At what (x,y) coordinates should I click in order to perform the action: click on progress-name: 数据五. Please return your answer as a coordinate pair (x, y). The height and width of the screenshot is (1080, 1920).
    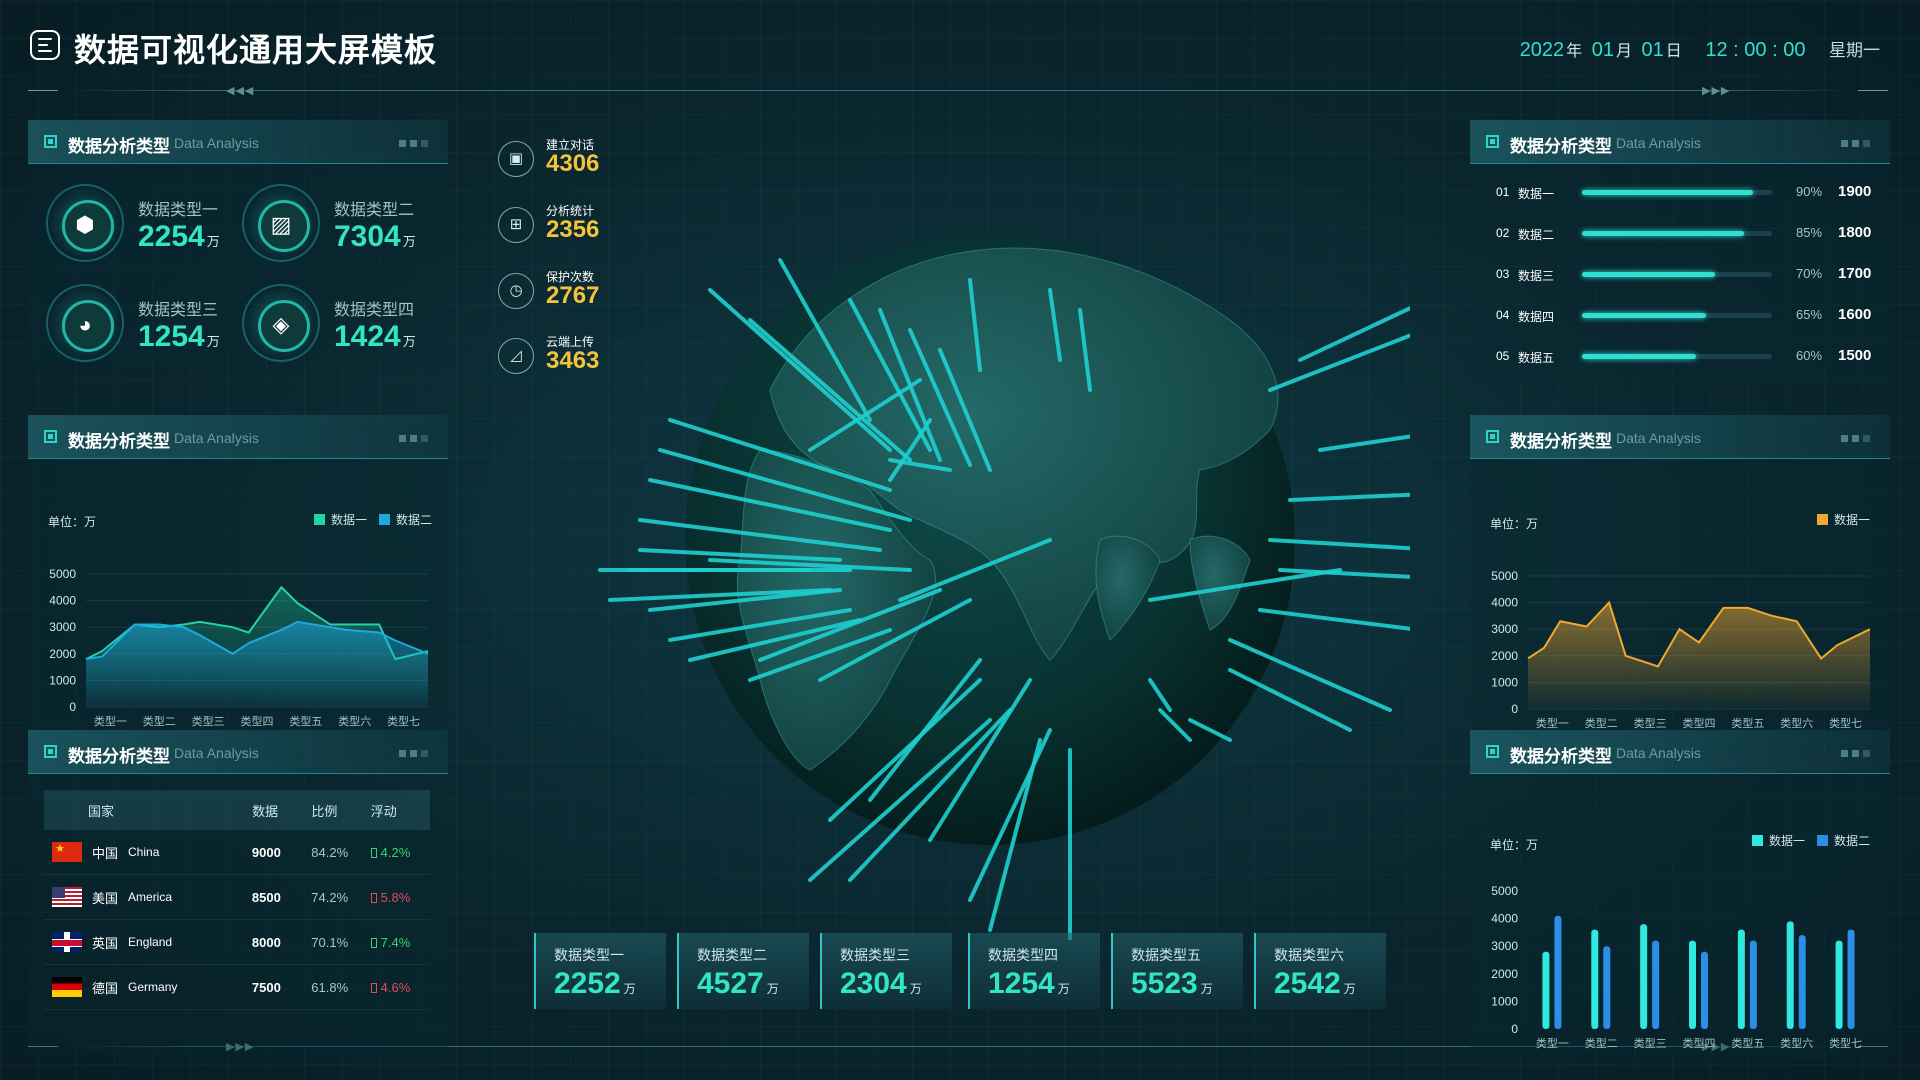
    Looking at the image, I should click on (1536, 358).